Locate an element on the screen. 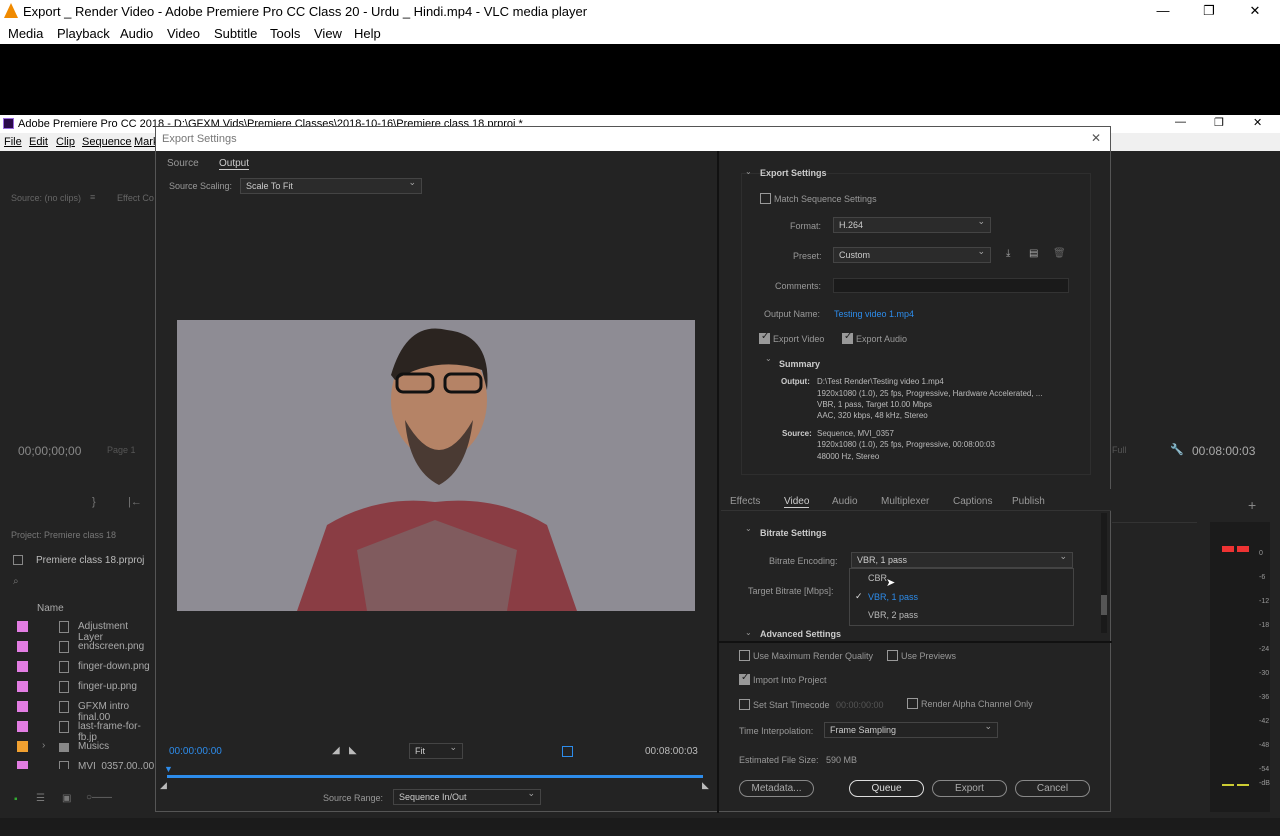  format-select: H.264 is located at coordinates (912, 224).